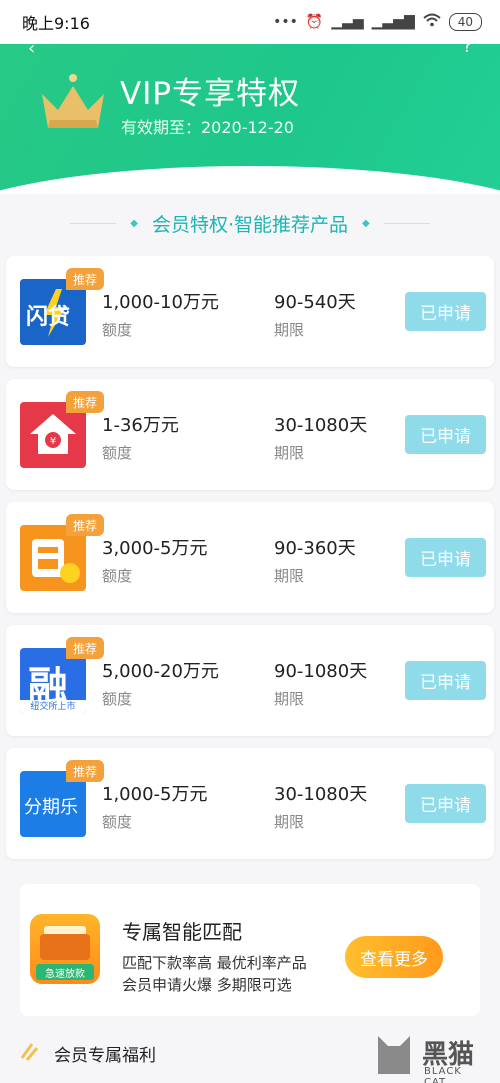 Image resolution: width=500 pixels, height=1083 pixels. I want to click on product-card: 融 纽交所上市 推荐 5,000-20万元 额度 90-1080天 期限 已申请, so click(250, 680).